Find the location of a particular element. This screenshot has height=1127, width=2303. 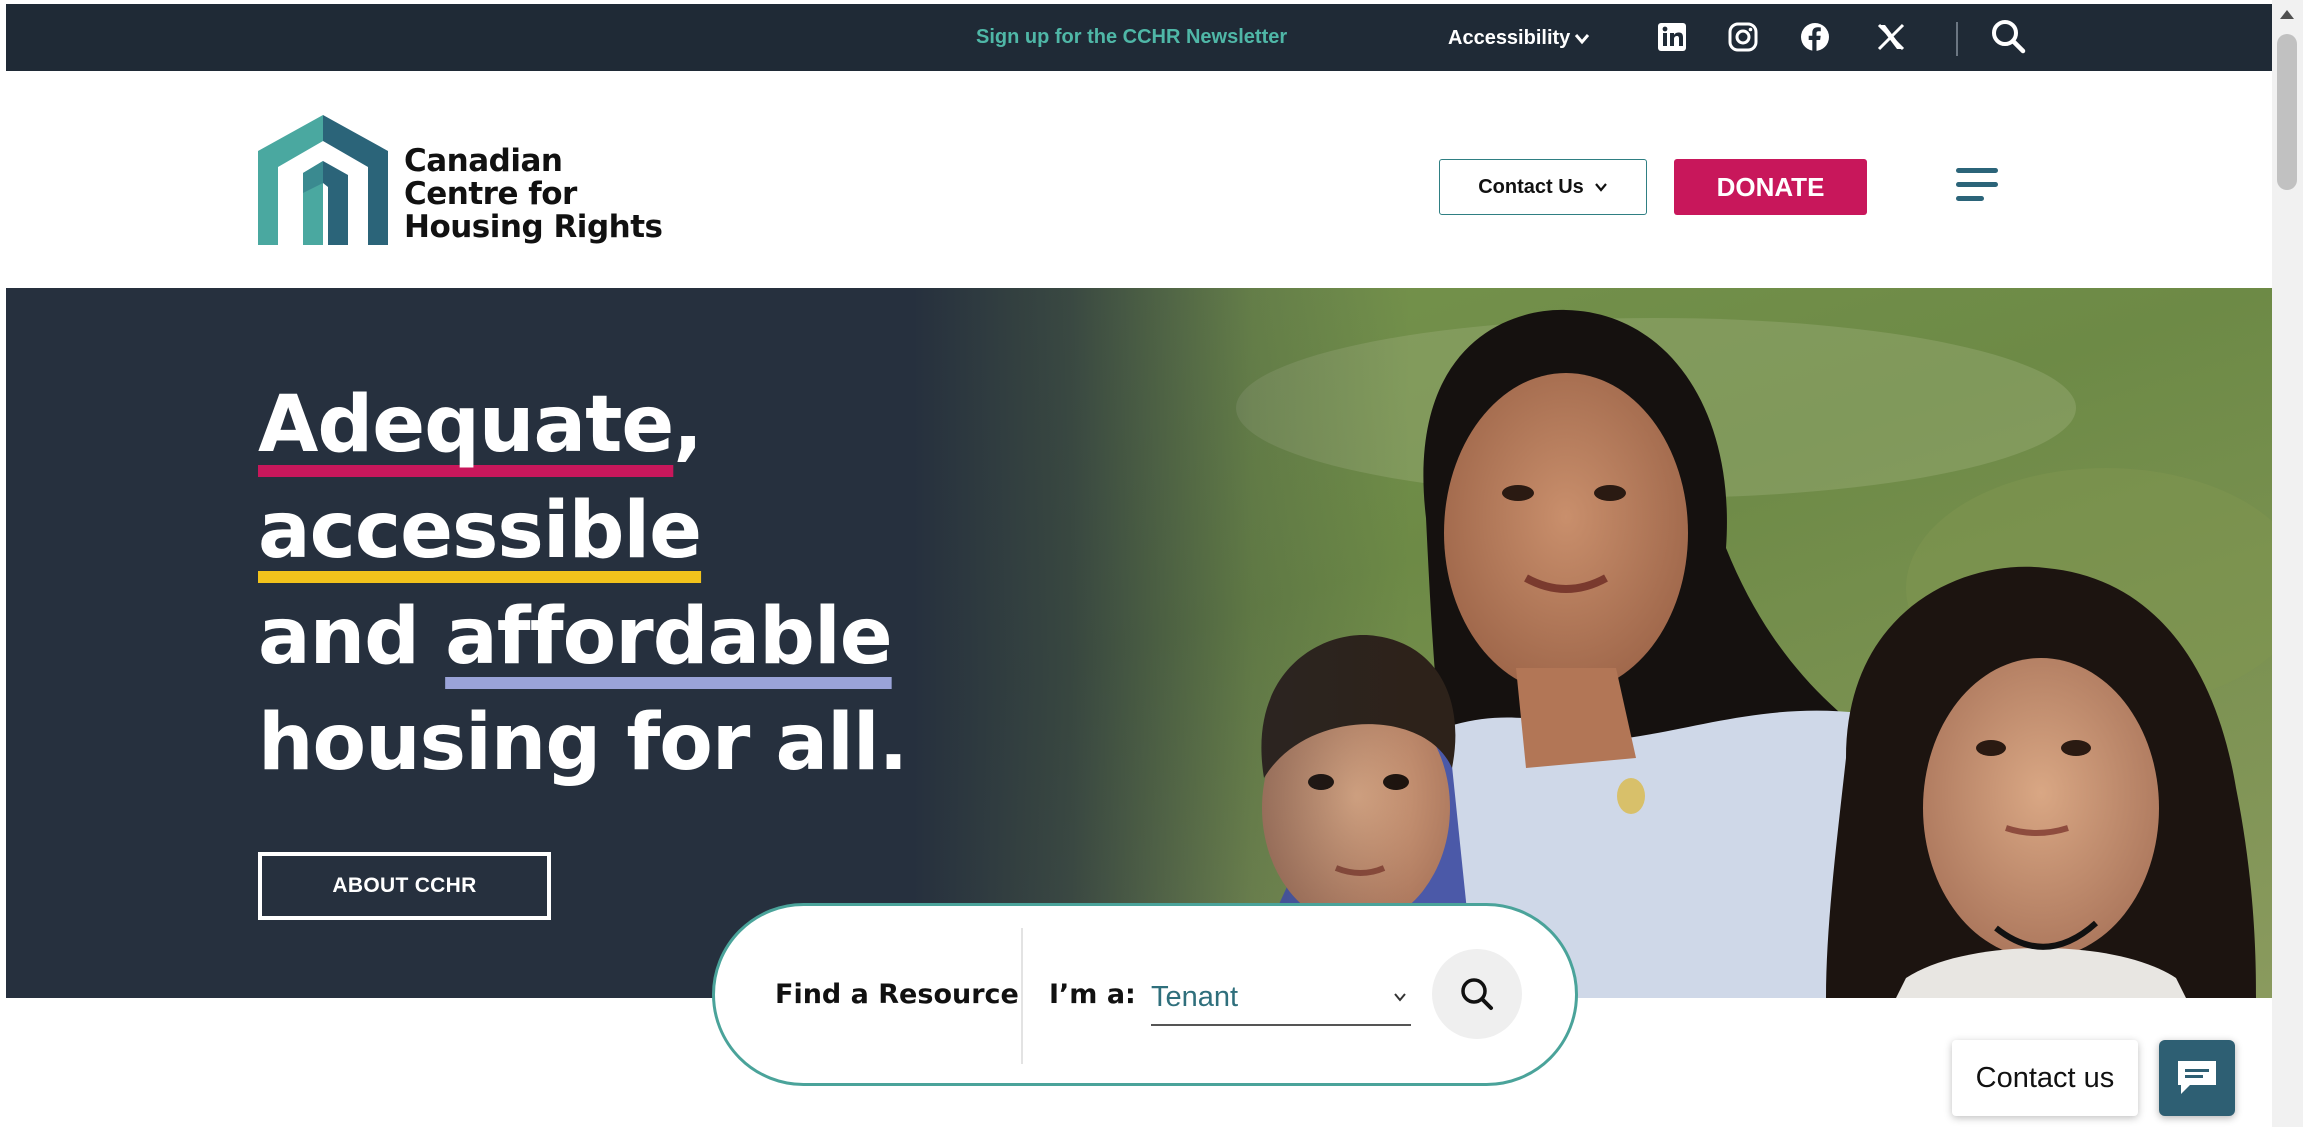

find-resource-label: Find a Resource is located at coordinates (897, 994).